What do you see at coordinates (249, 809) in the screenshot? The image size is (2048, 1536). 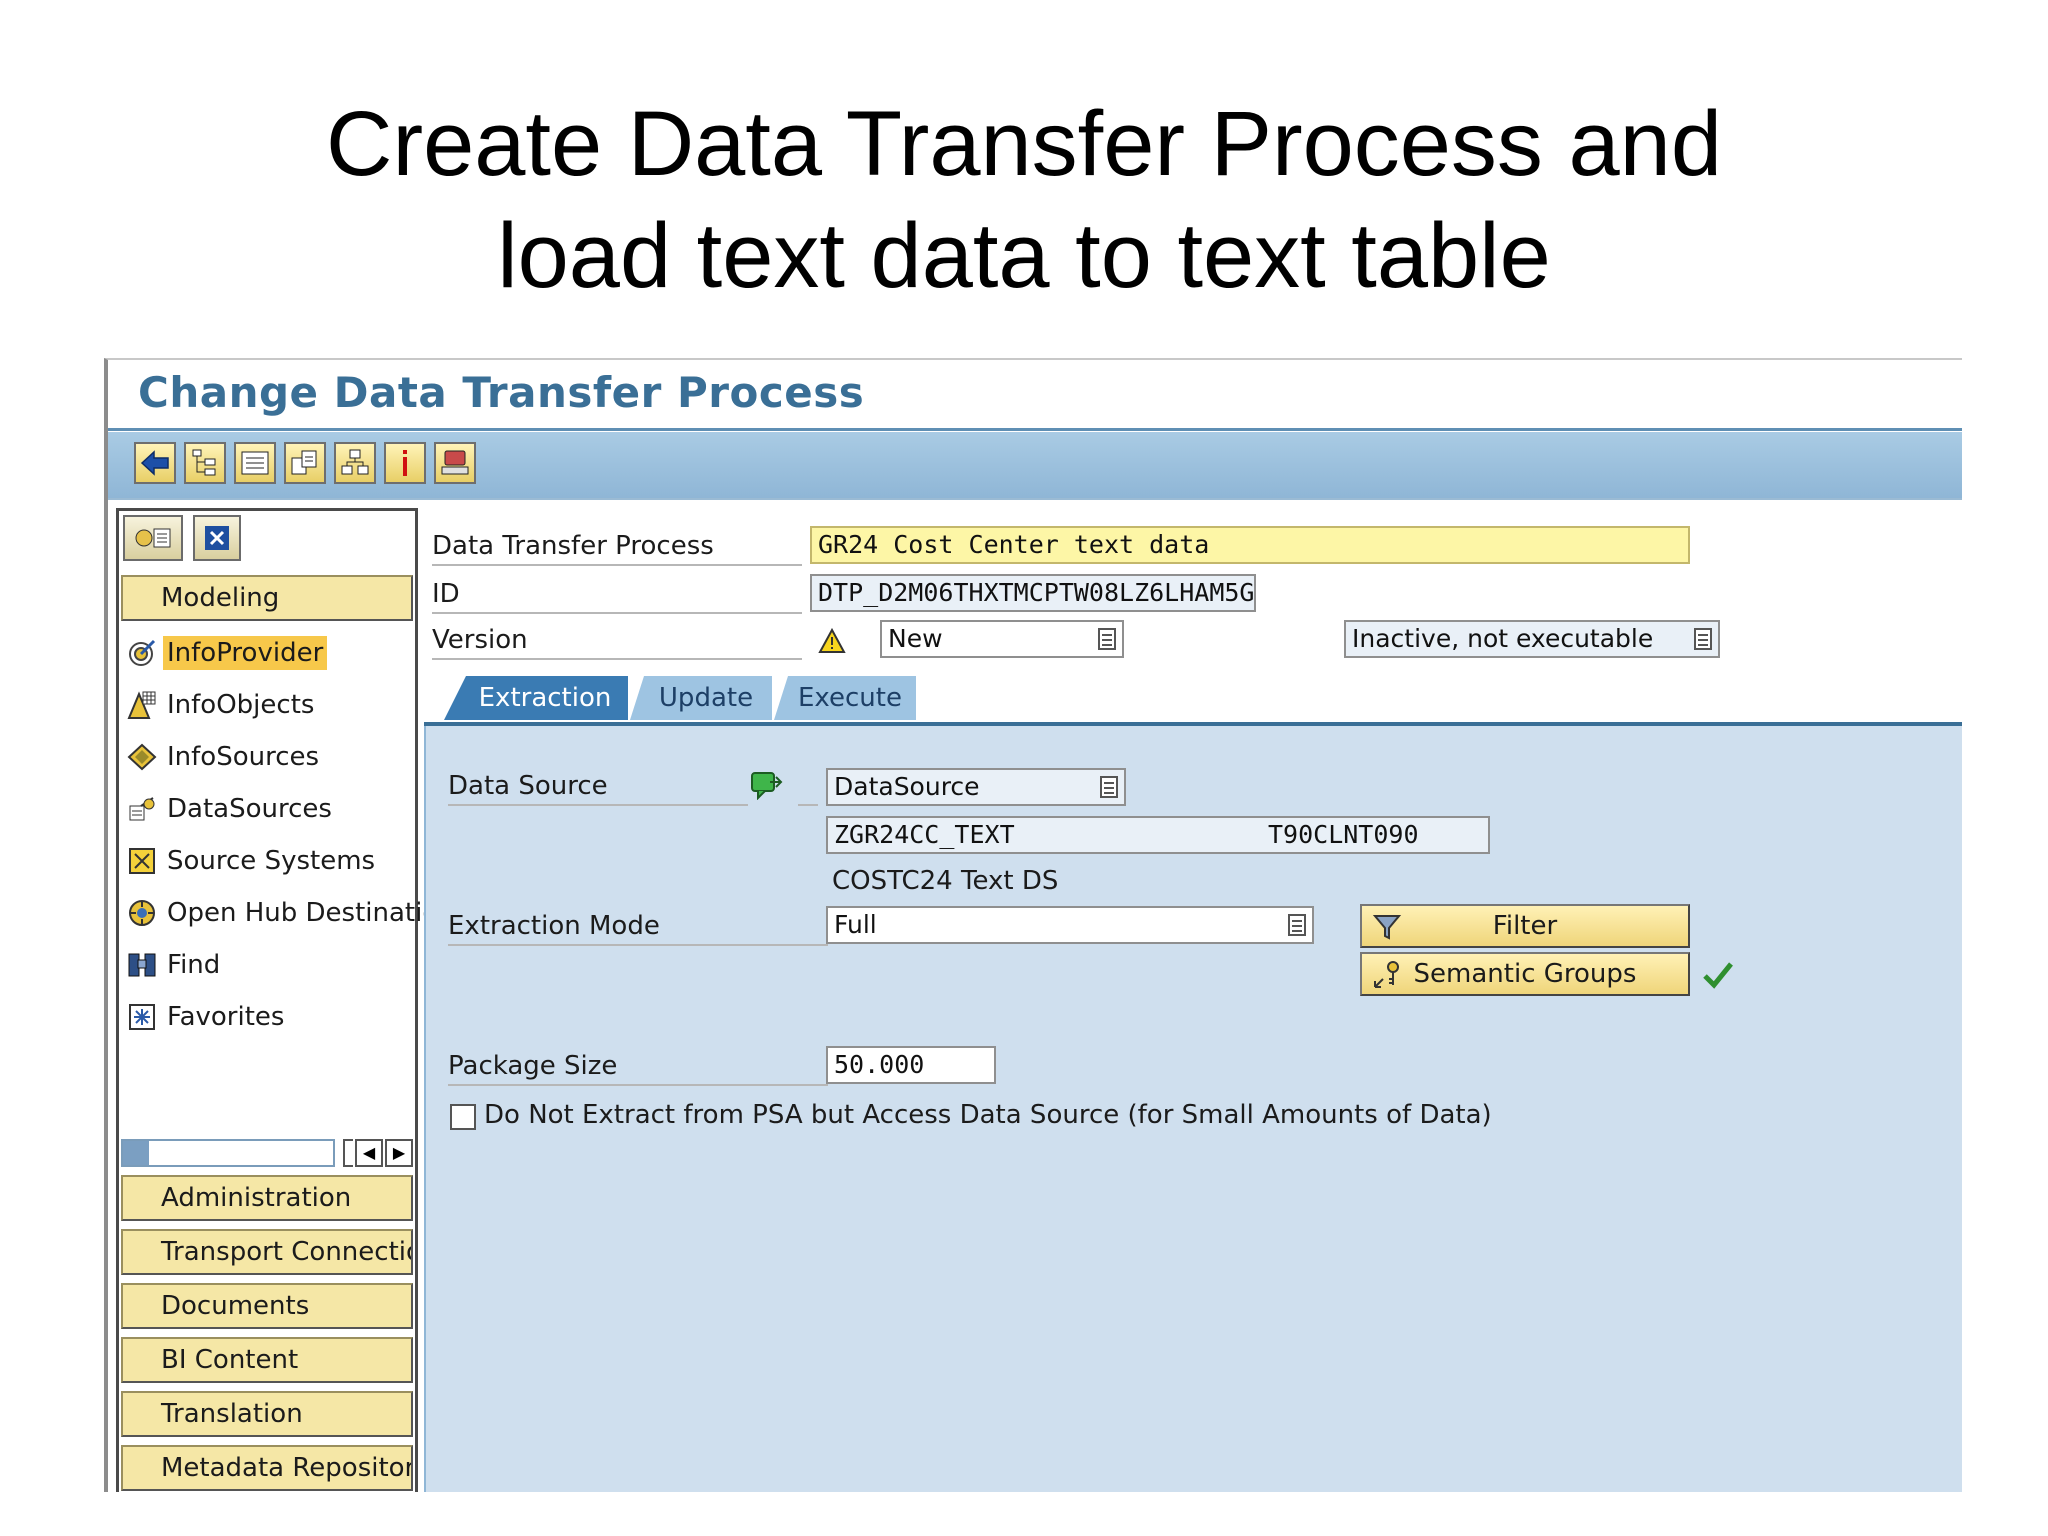 I see `sidebar-item-label: DataSources` at bounding box center [249, 809].